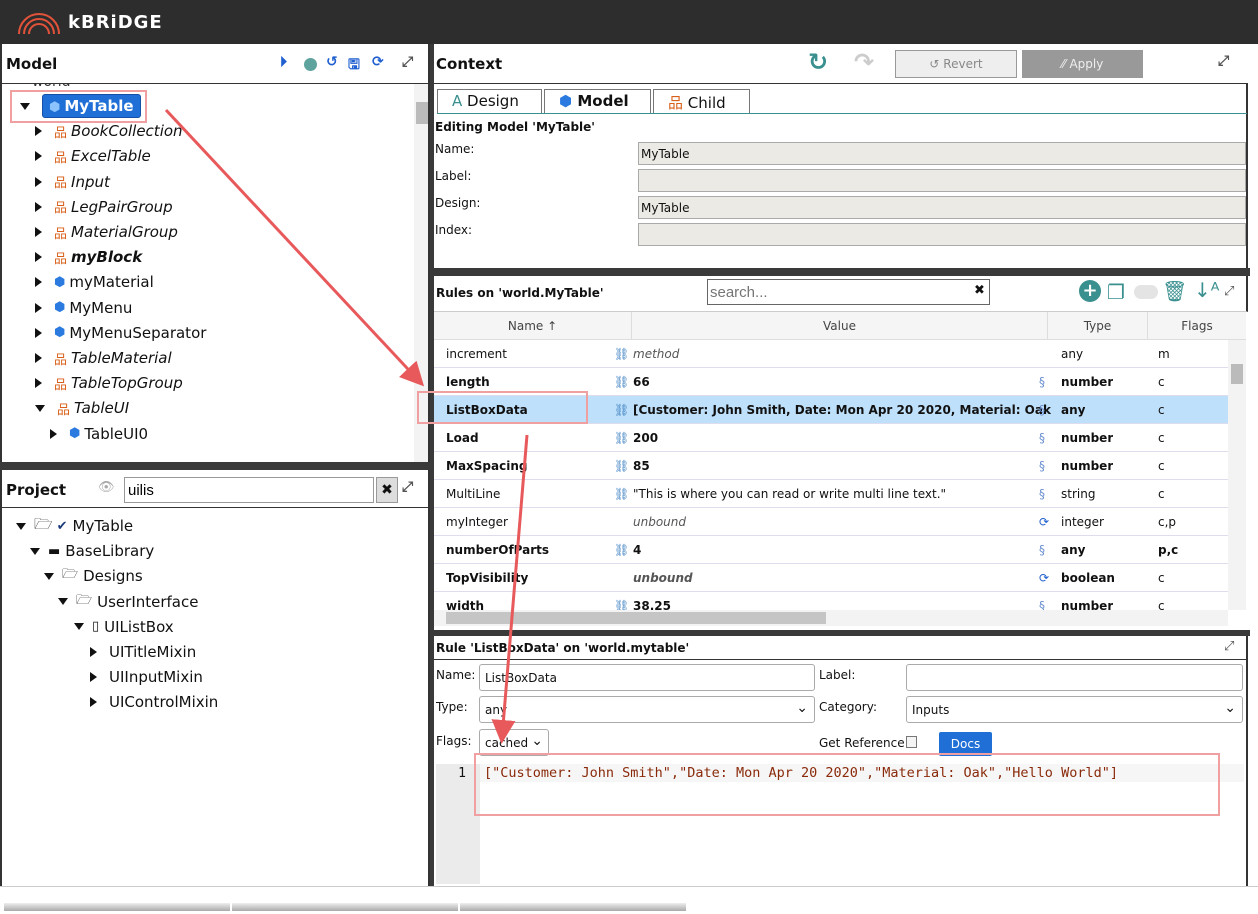 This screenshot has width=1258, height=914. I want to click on toggle-switch, so click(1146, 292).